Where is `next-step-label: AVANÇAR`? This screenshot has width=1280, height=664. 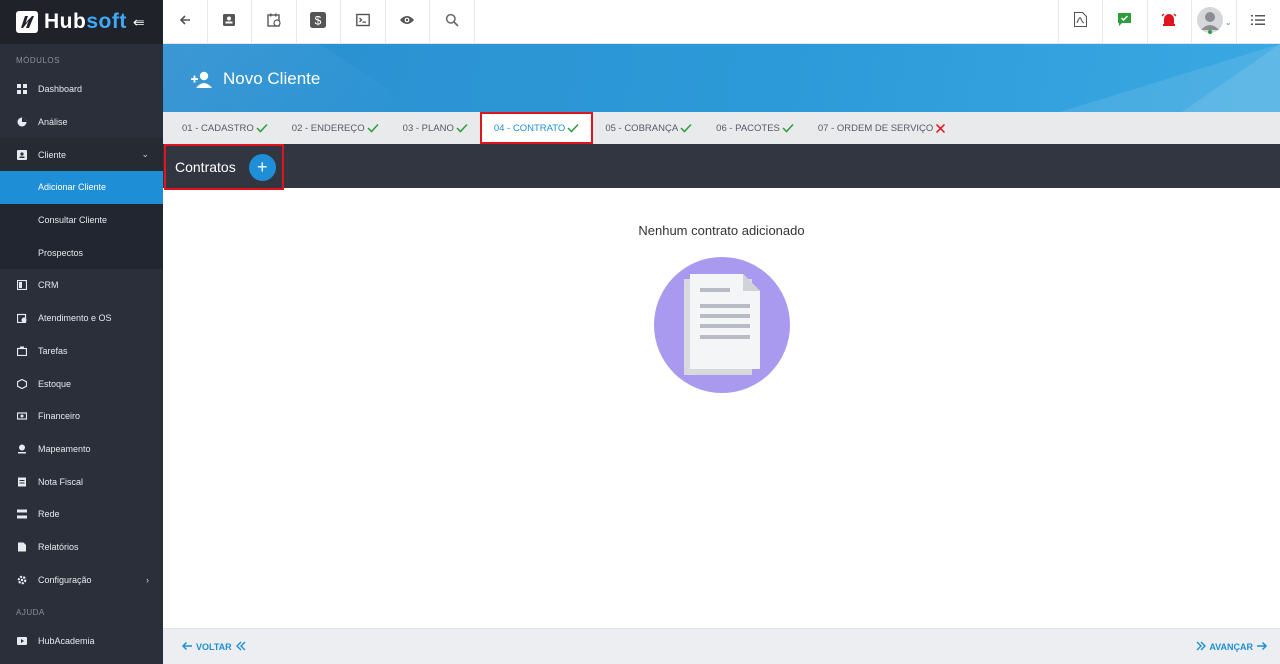
next-step-label: AVANÇAR is located at coordinates (1231, 646).